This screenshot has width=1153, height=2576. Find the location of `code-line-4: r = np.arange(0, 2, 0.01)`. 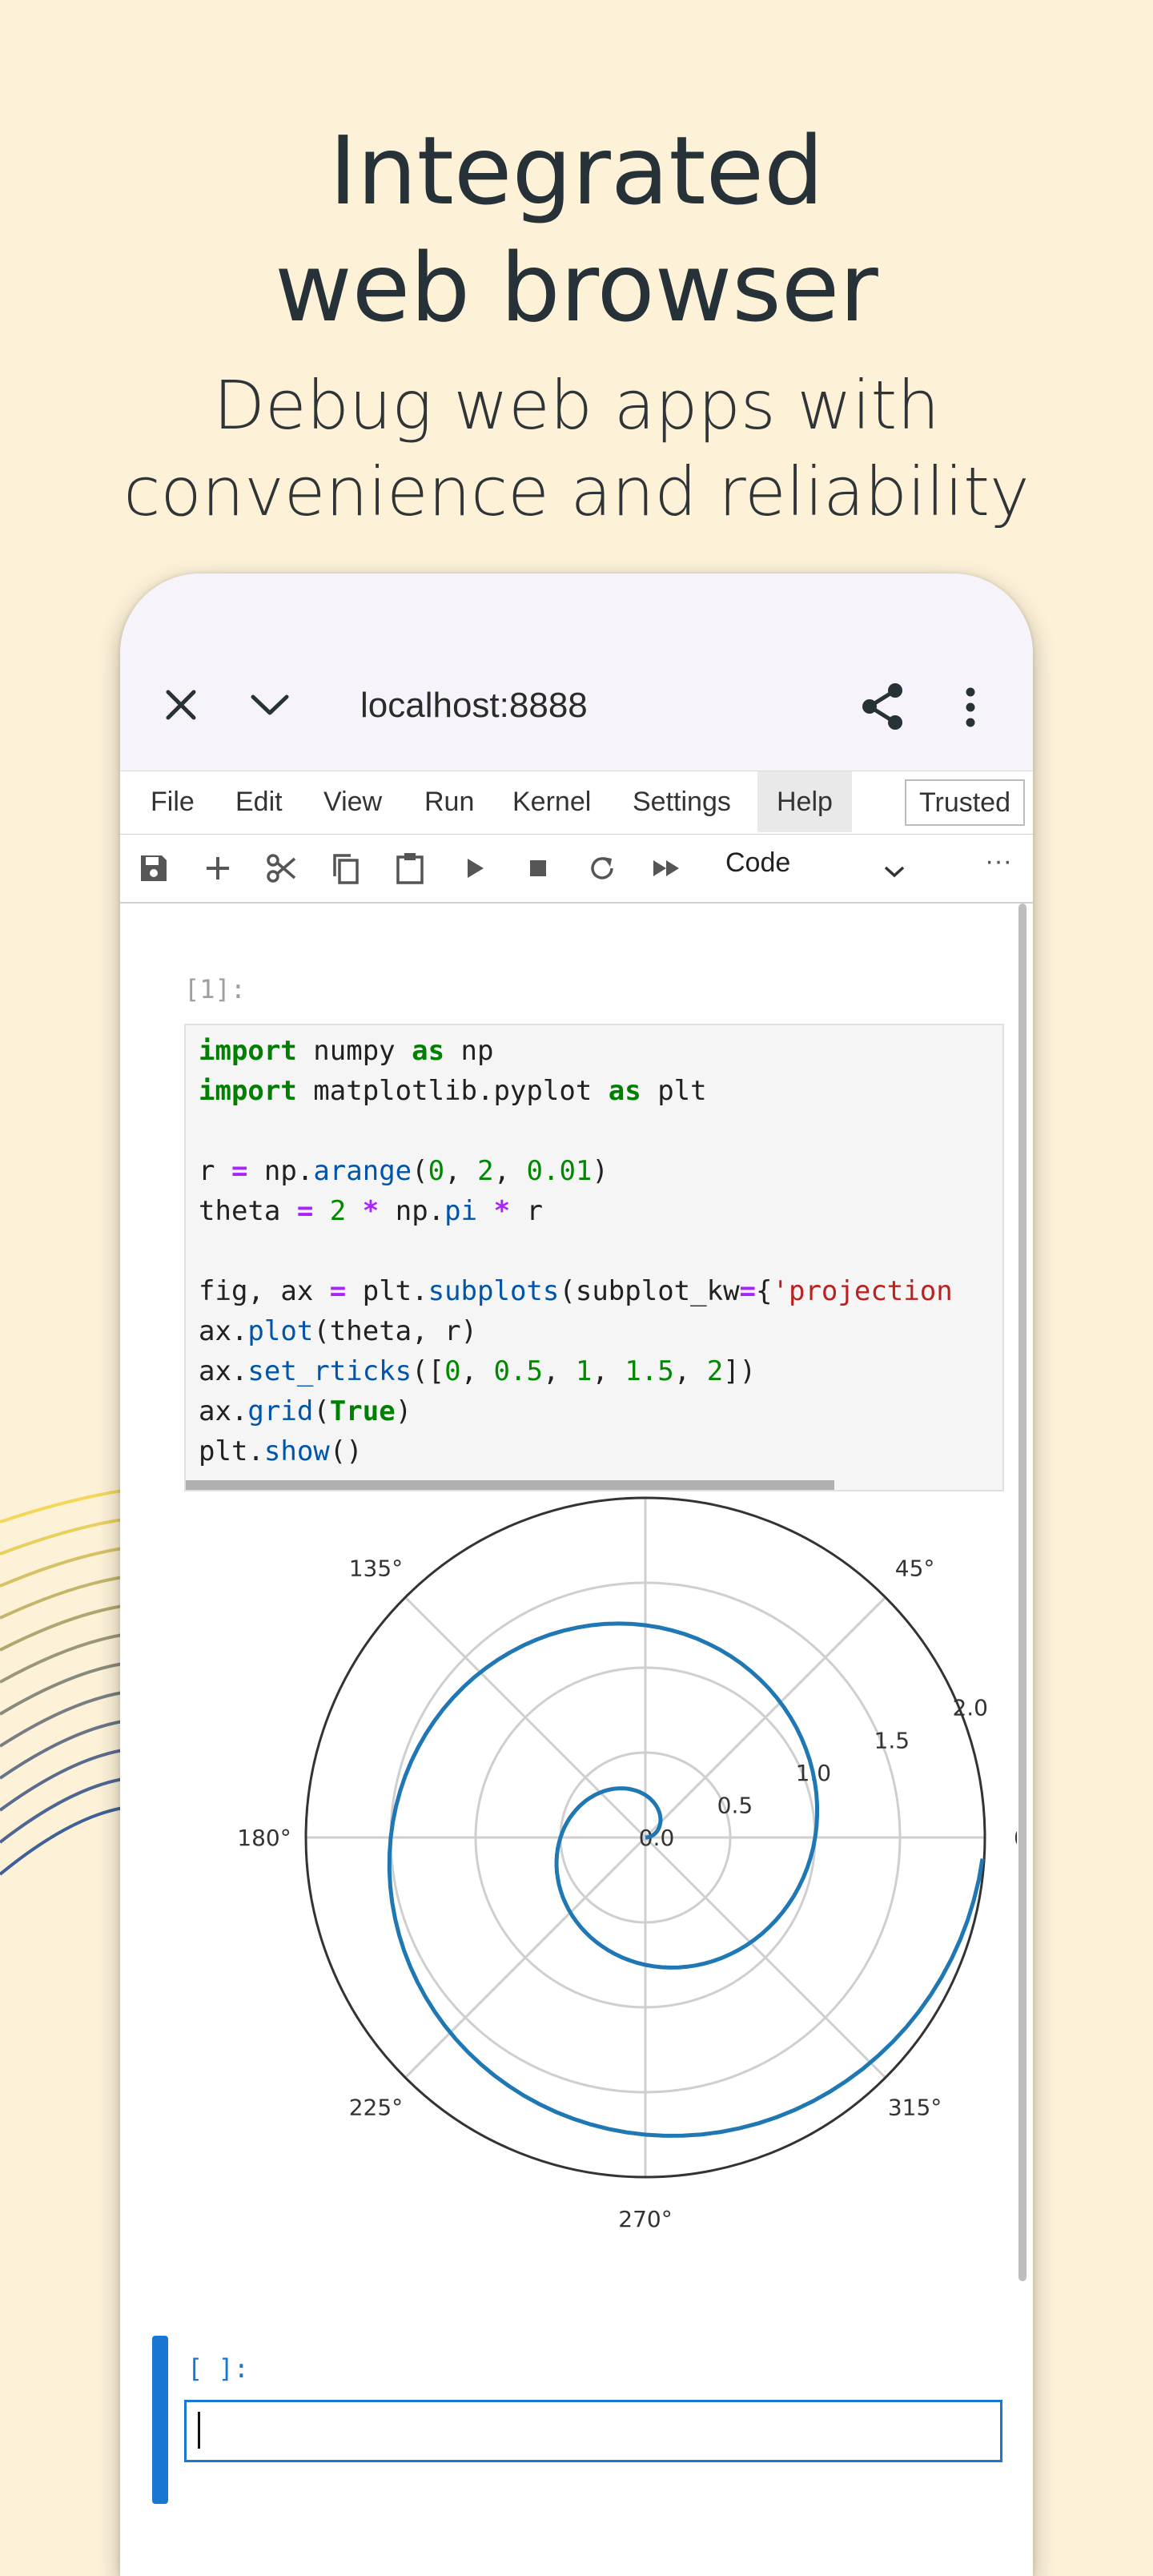

code-line-4: r = np.arange(0, 2, 0.01) is located at coordinates (404, 1171).